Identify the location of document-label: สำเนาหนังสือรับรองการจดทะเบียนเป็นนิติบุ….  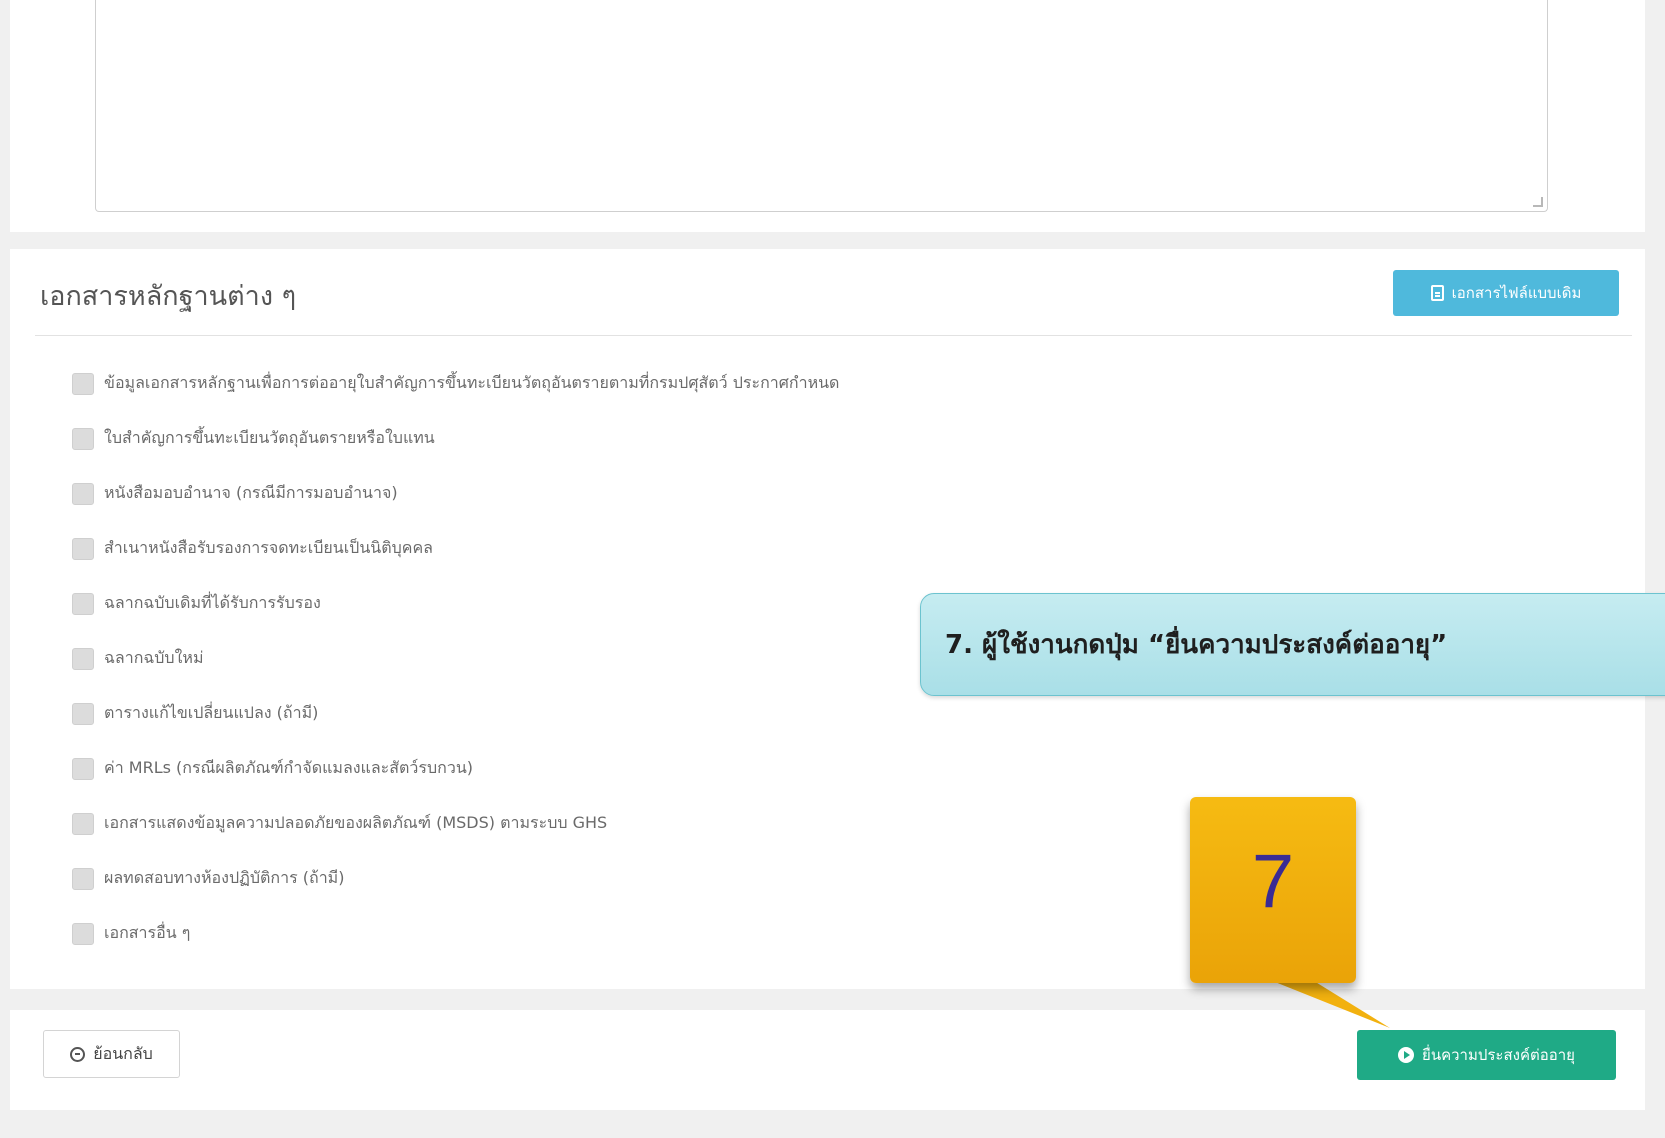
(268, 547).